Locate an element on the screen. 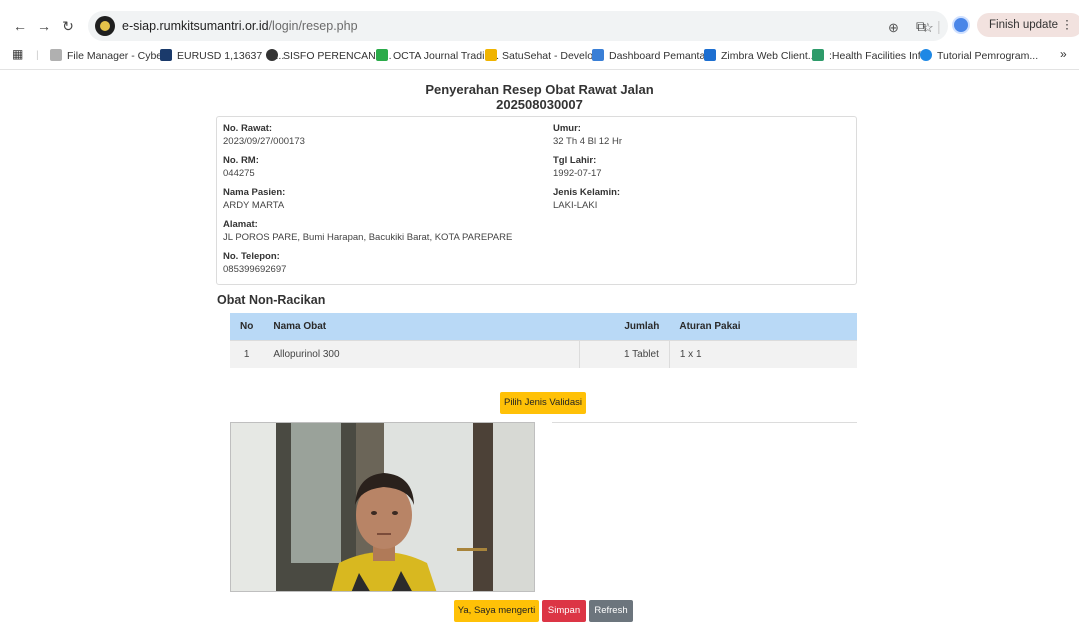 This screenshot has height=622, width=1079. webcam-frame-image is located at coordinates (382, 507).